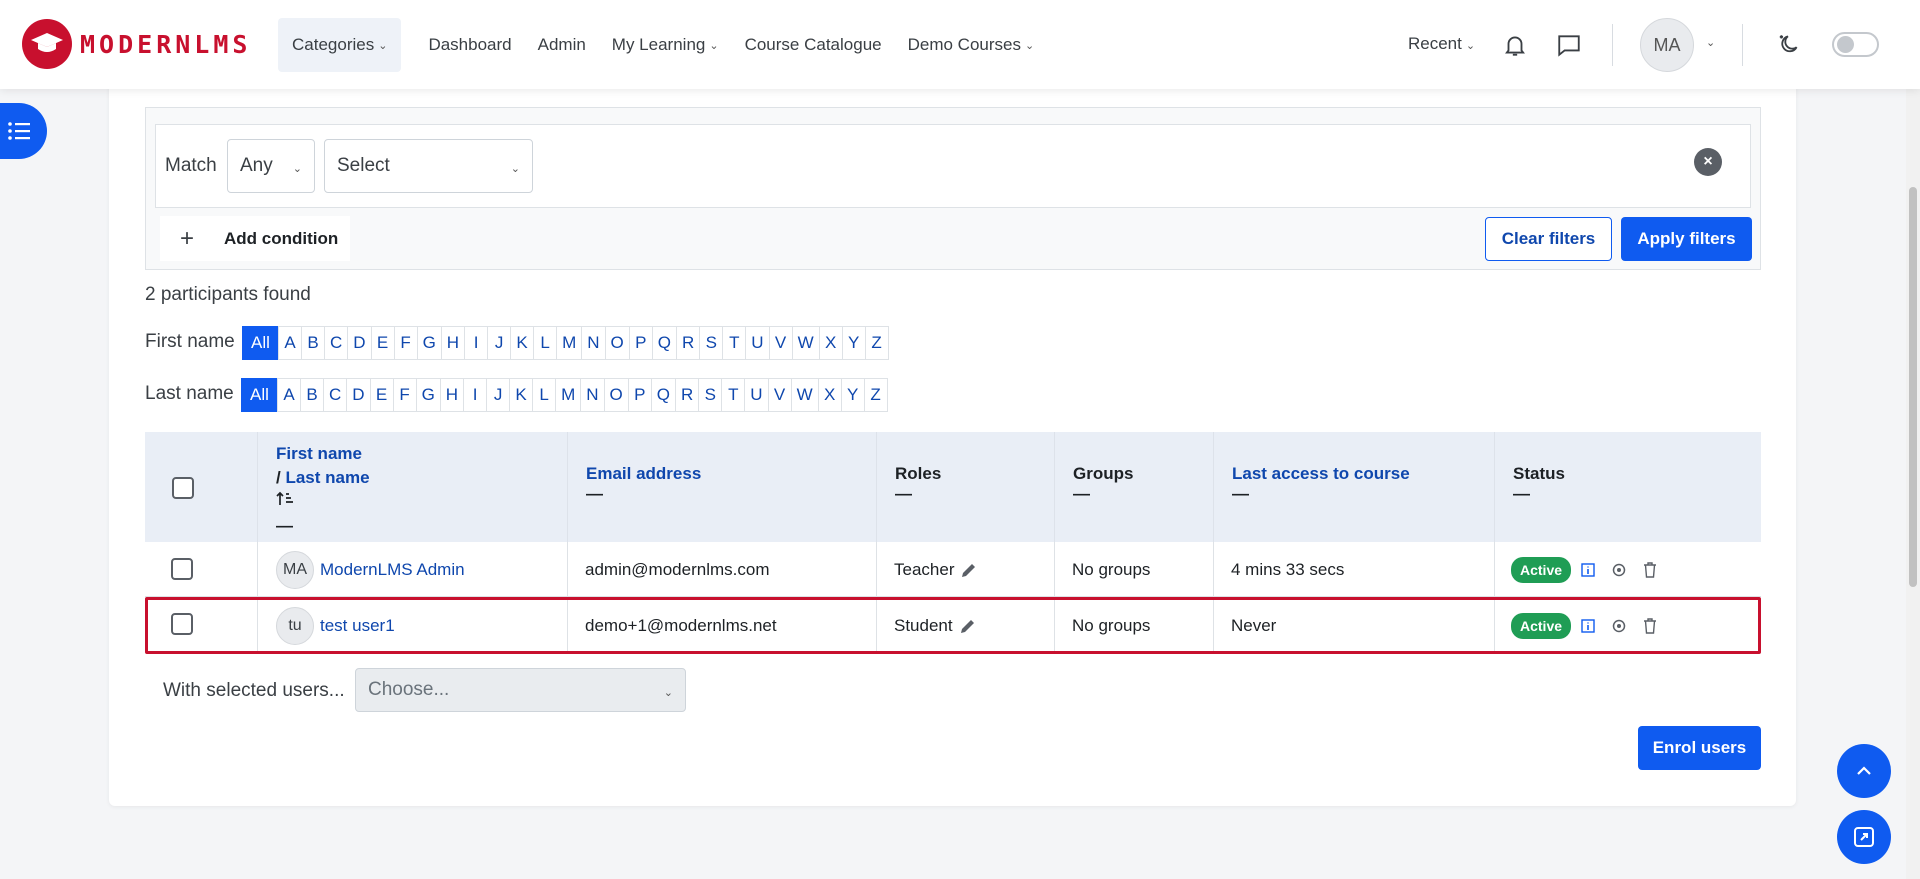 This screenshot has width=1920, height=879. What do you see at coordinates (428, 166) in the screenshot?
I see `filter-type-select: Select ⌄` at bounding box center [428, 166].